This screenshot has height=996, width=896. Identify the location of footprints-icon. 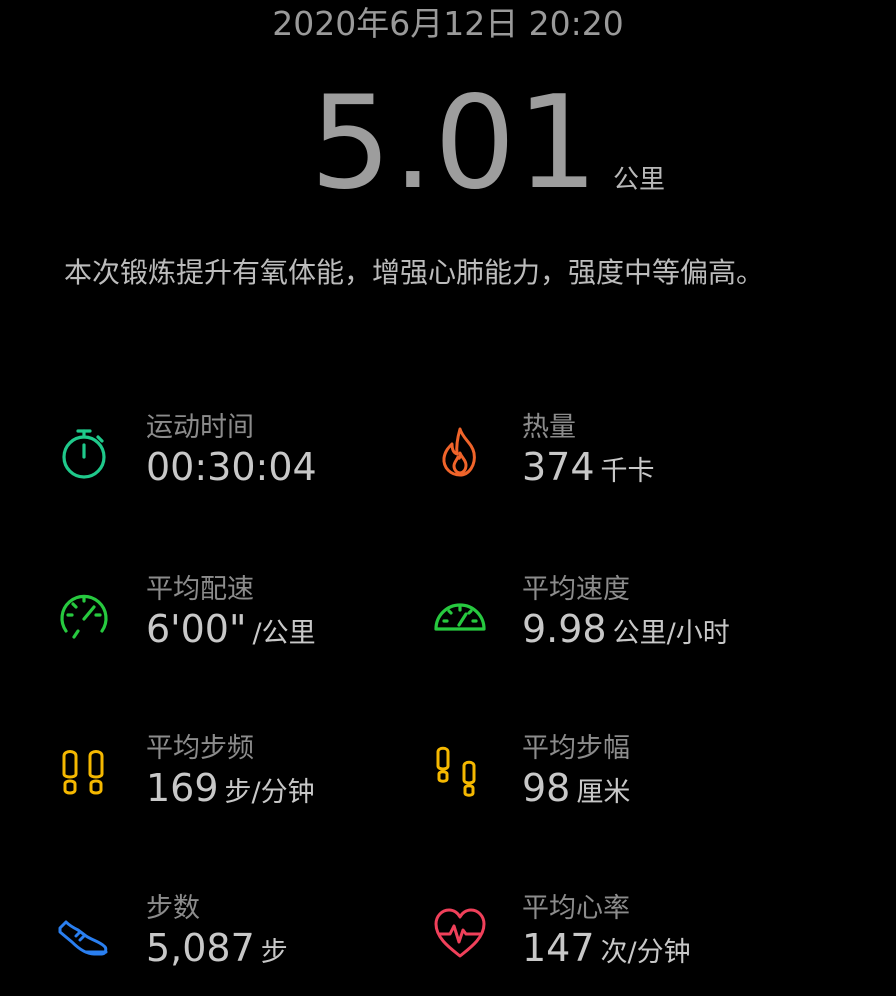
(84, 774).